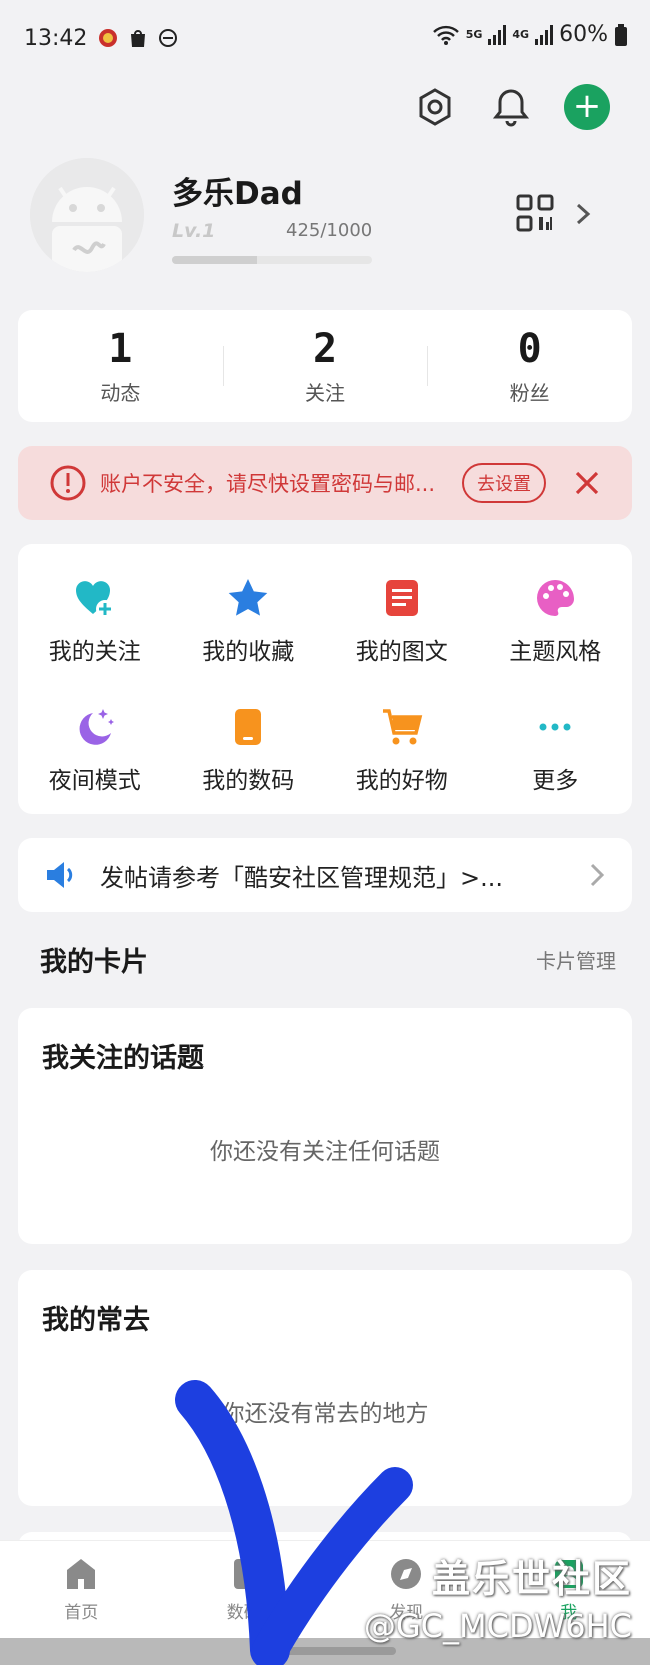 Image resolution: width=650 pixels, height=1665 pixels. I want to click on grid-item-favorites: 我的收藏, so click(249, 620).